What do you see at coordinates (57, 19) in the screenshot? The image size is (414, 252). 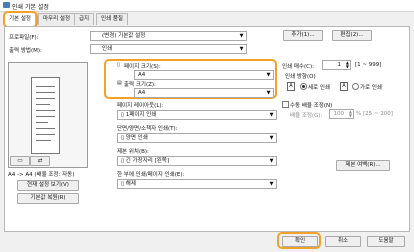 I see `tab-finishing: 마무리 설정` at bounding box center [57, 19].